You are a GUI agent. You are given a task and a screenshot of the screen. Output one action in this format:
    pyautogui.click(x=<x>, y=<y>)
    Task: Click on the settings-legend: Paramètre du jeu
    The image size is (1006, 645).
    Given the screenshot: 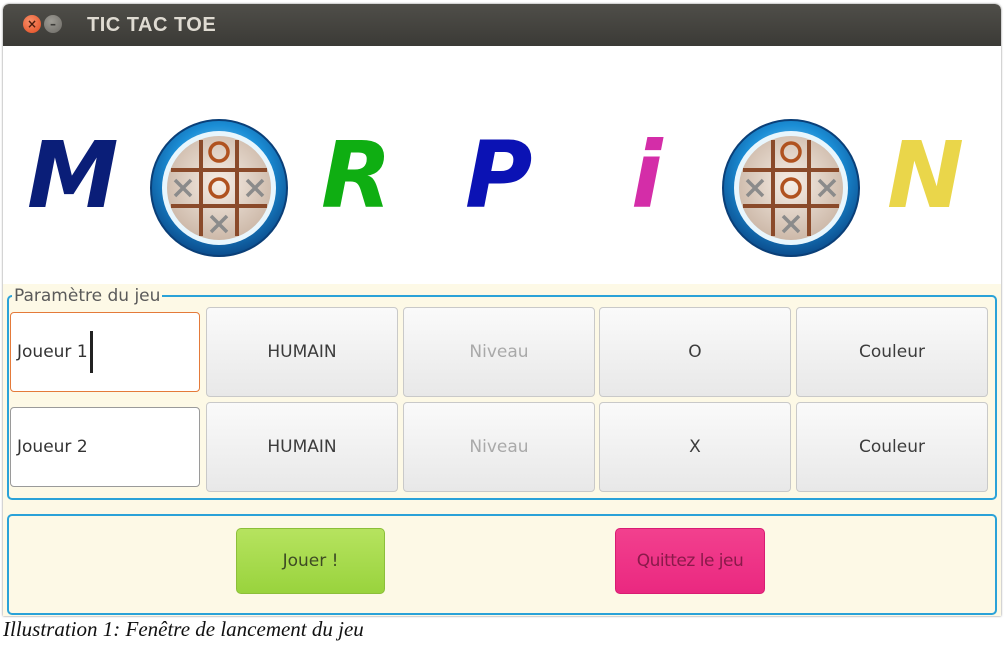 What is the action you would take?
    pyautogui.click(x=87, y=296)
    